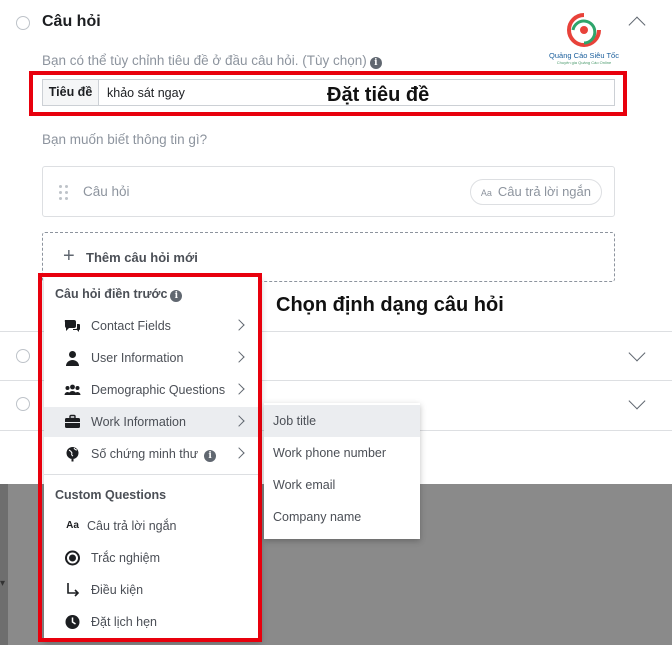  Describe the element at coordinates (584, 55) in the screenshot. I see `logo-name: Quảng Cáo Siêu Tốc` at that location.